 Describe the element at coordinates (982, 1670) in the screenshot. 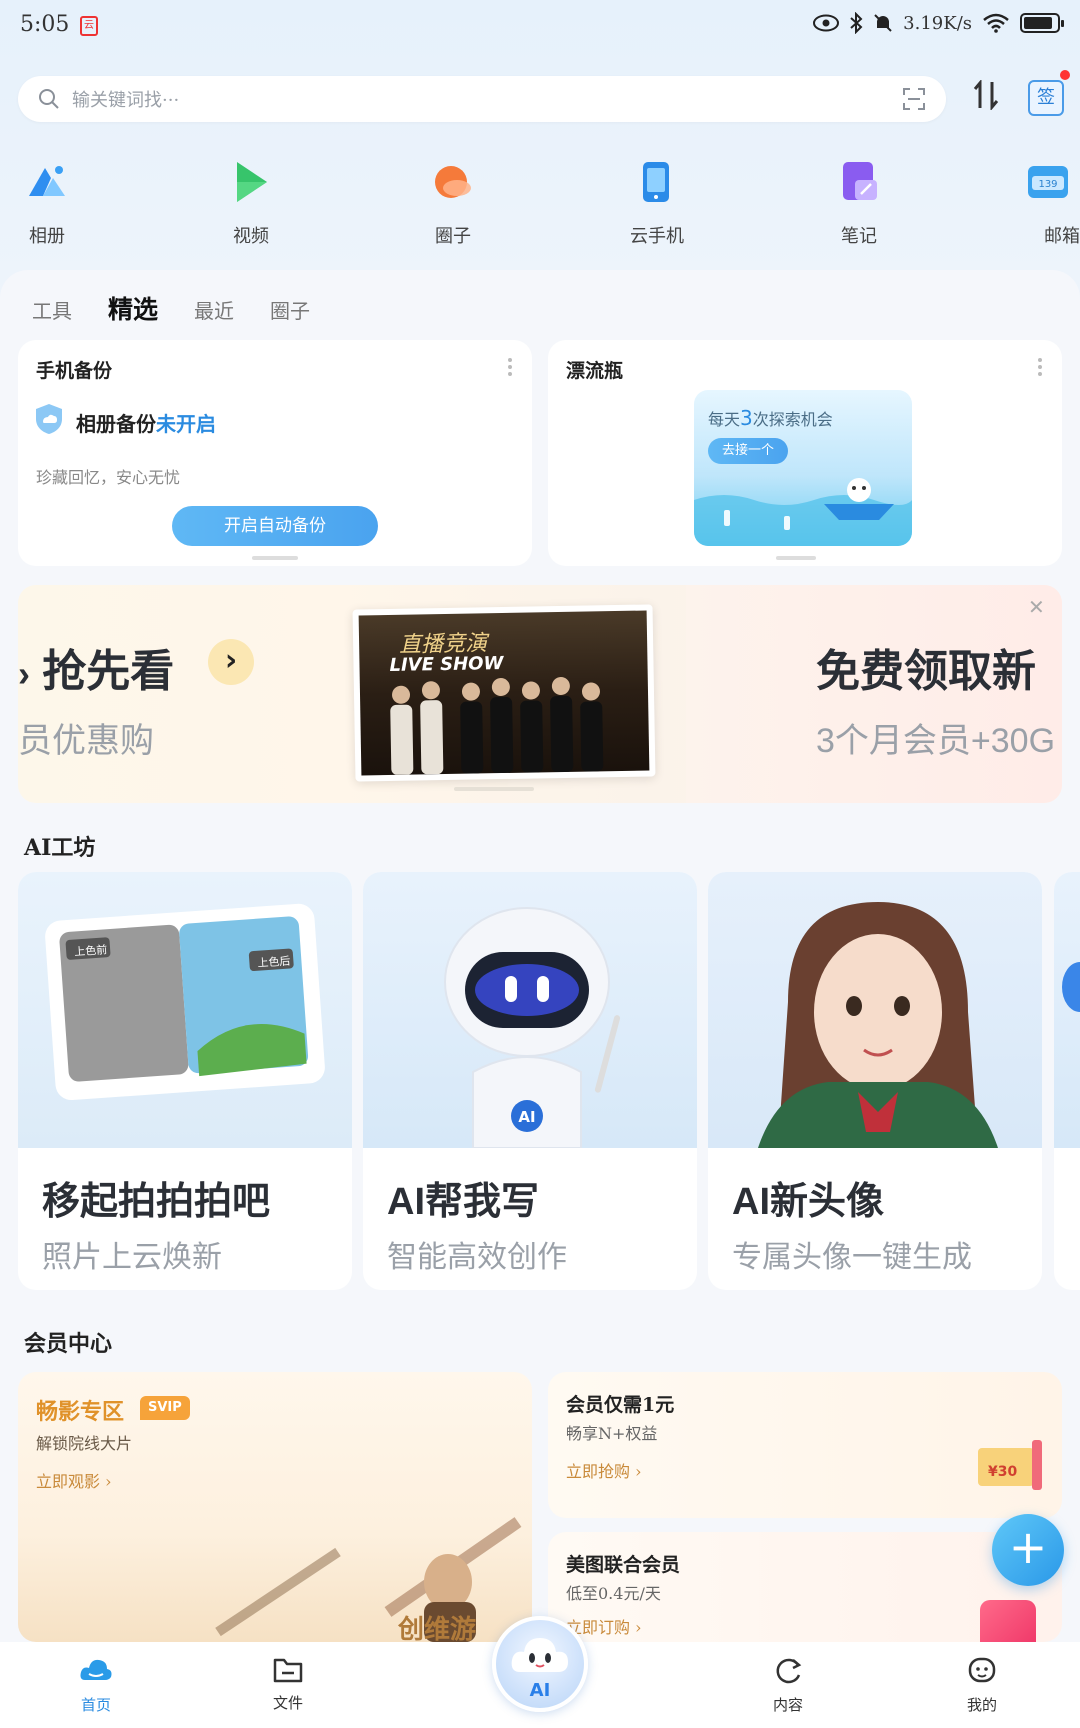

I see `profile-icon` at that location.